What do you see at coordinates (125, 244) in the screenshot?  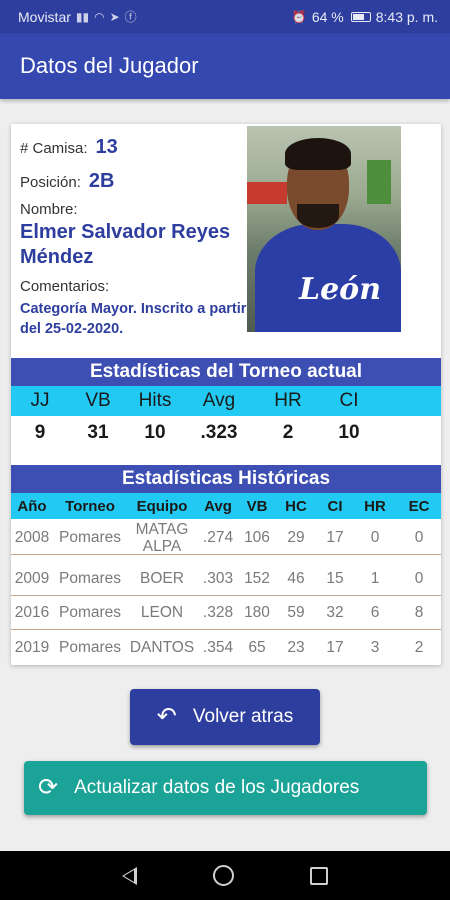 I see `player-name: Elmer Salvador Reyes Méndez` at bounding box center [125, 244].